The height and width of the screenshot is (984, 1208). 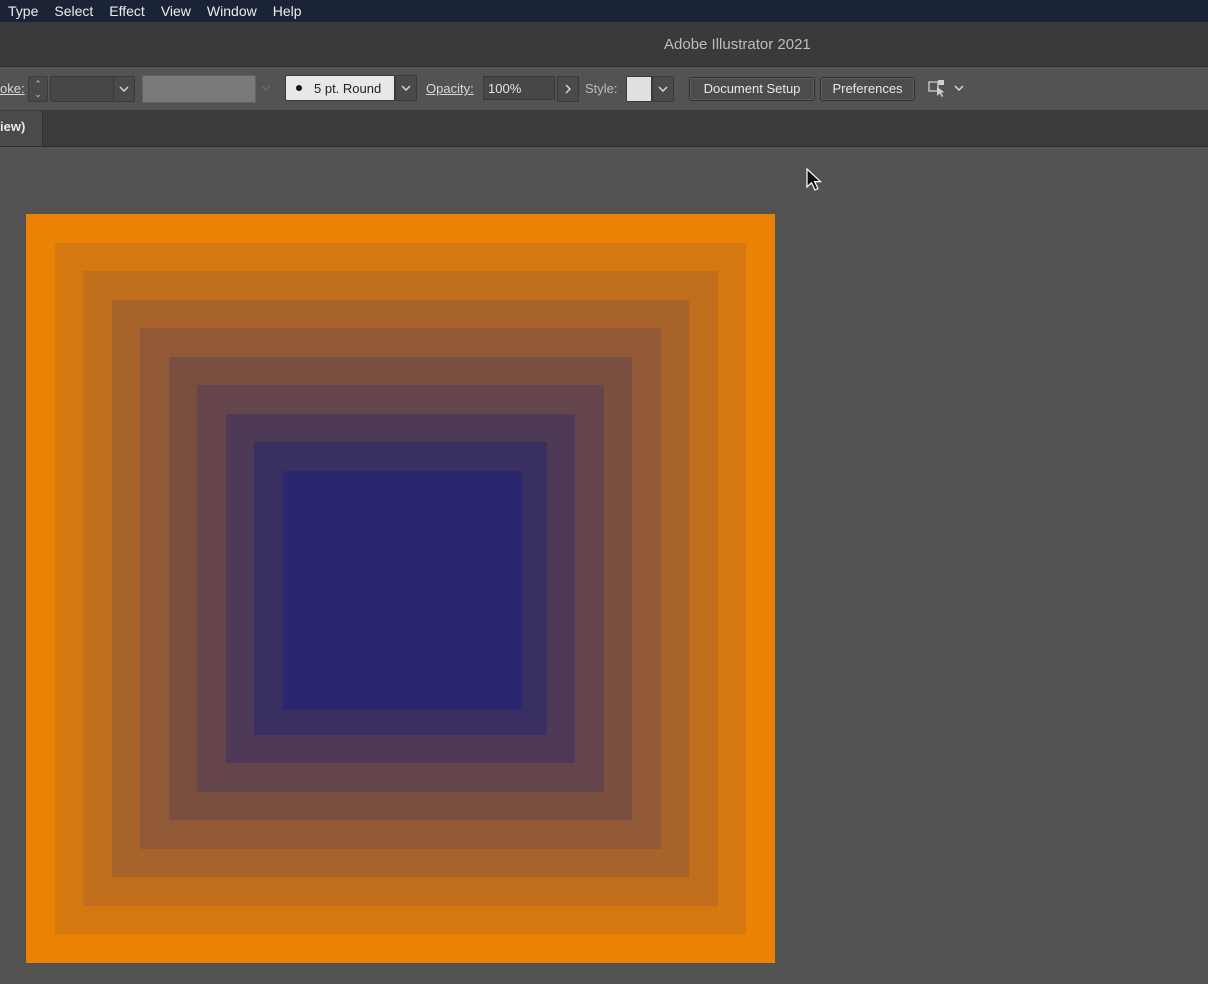 I want to click on variable-width-dropdown, so click(x=266, y=88).